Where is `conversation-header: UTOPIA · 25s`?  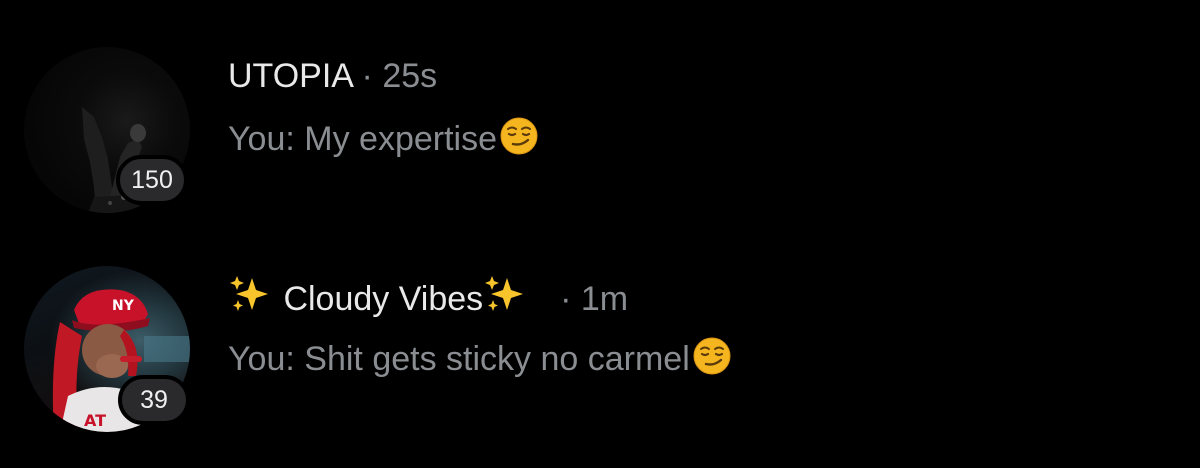 conversation-header: UTOPIA · 25s is located at coordinates (332, 76).